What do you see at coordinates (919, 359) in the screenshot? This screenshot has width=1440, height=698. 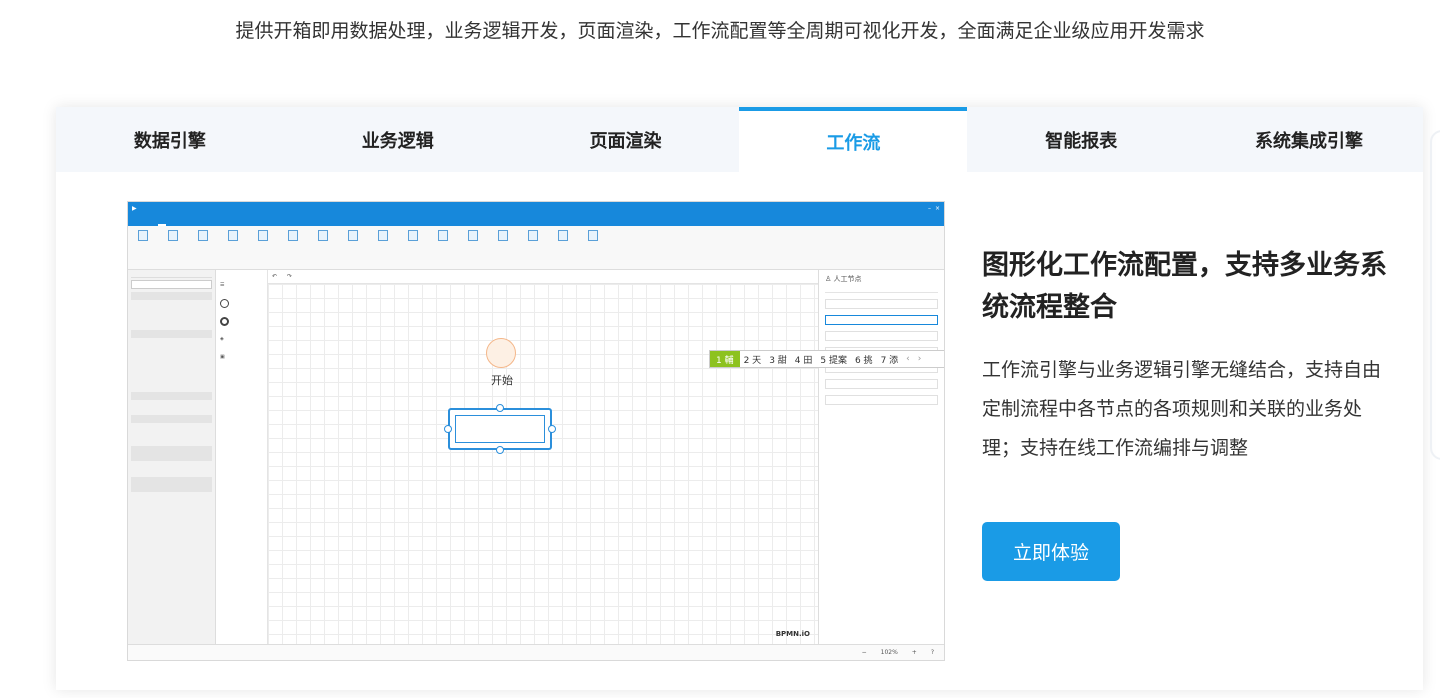 I see `chevron-right-icon: ›` at bounding box center [919, 359].